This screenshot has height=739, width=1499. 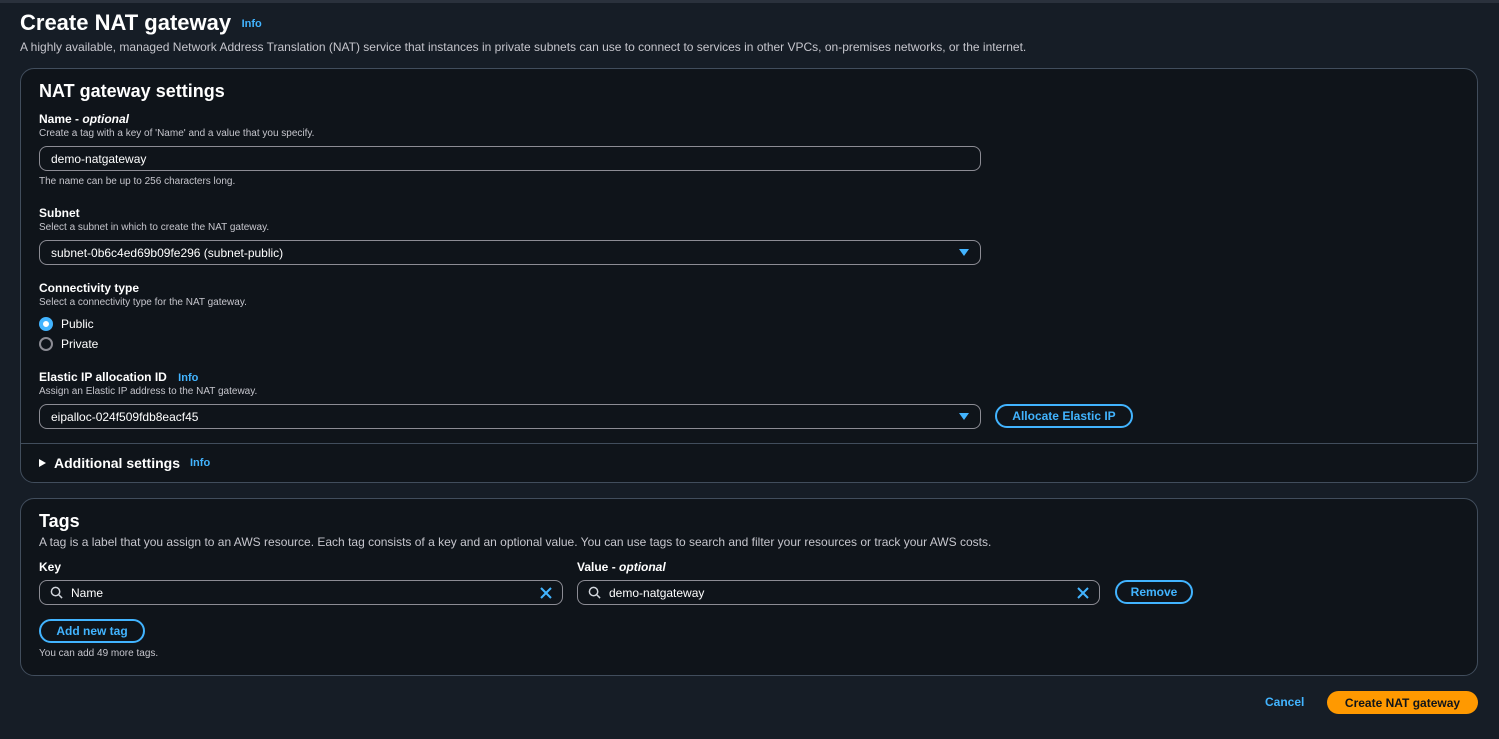 What do you see at coordinates (89, 288) in the screenshot?
I see `connectivity-label: Connectivity type` at bounding box center [89, 288].